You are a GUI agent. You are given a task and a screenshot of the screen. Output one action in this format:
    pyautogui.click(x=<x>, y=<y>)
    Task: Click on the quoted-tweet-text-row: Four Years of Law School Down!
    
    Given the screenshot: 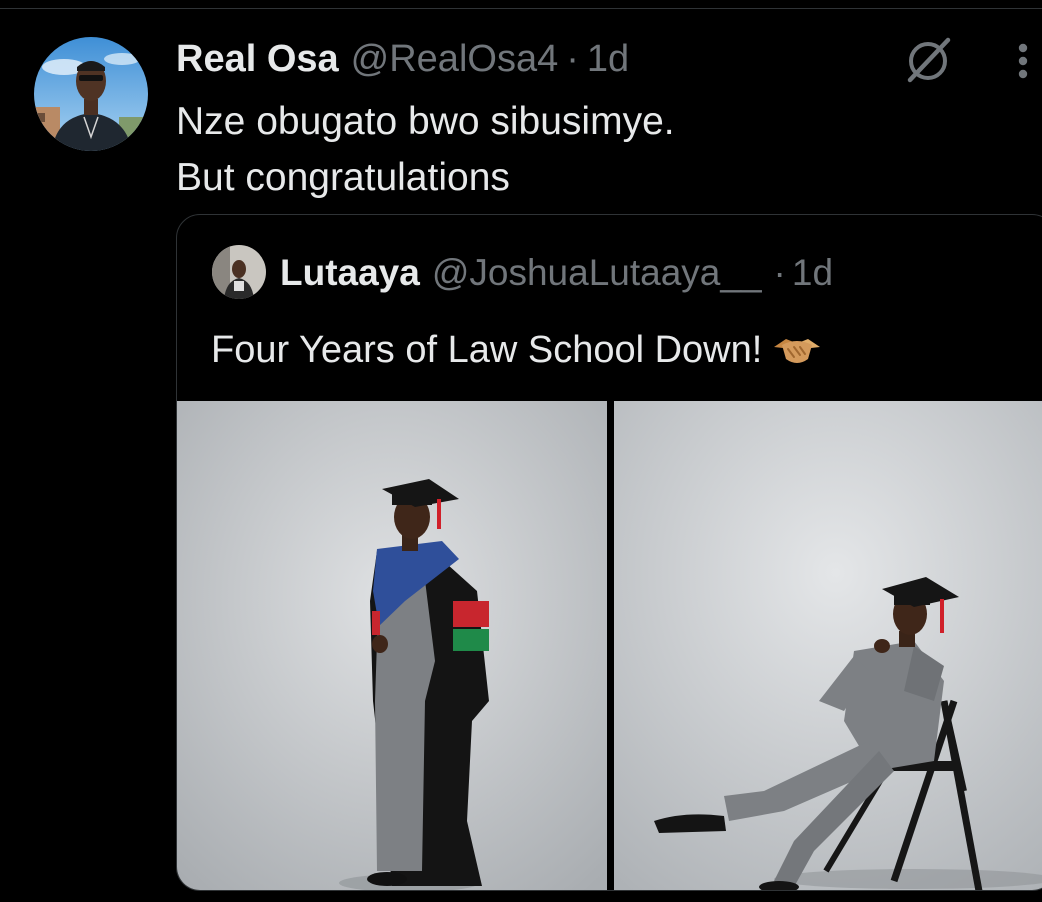 What is the action you would take?
    pyautogui.click(x=516, y=350)
    